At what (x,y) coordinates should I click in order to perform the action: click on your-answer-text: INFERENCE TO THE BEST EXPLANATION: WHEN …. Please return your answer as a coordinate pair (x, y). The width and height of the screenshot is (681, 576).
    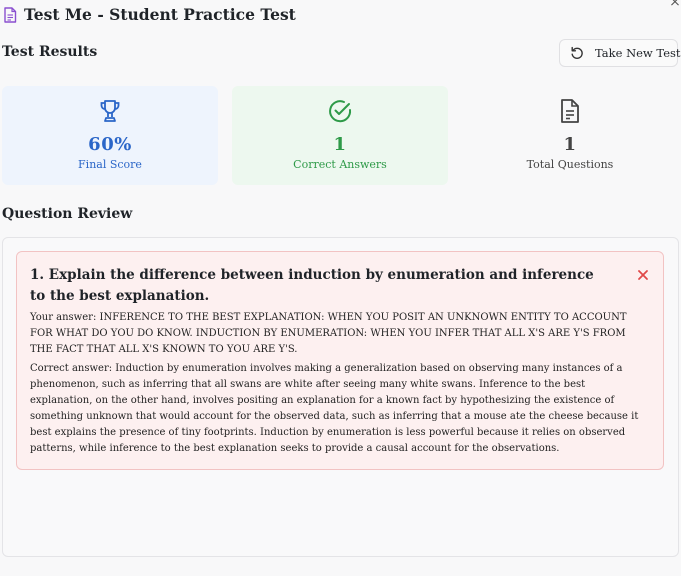
    Looking at the image, I should click on (328, 333).